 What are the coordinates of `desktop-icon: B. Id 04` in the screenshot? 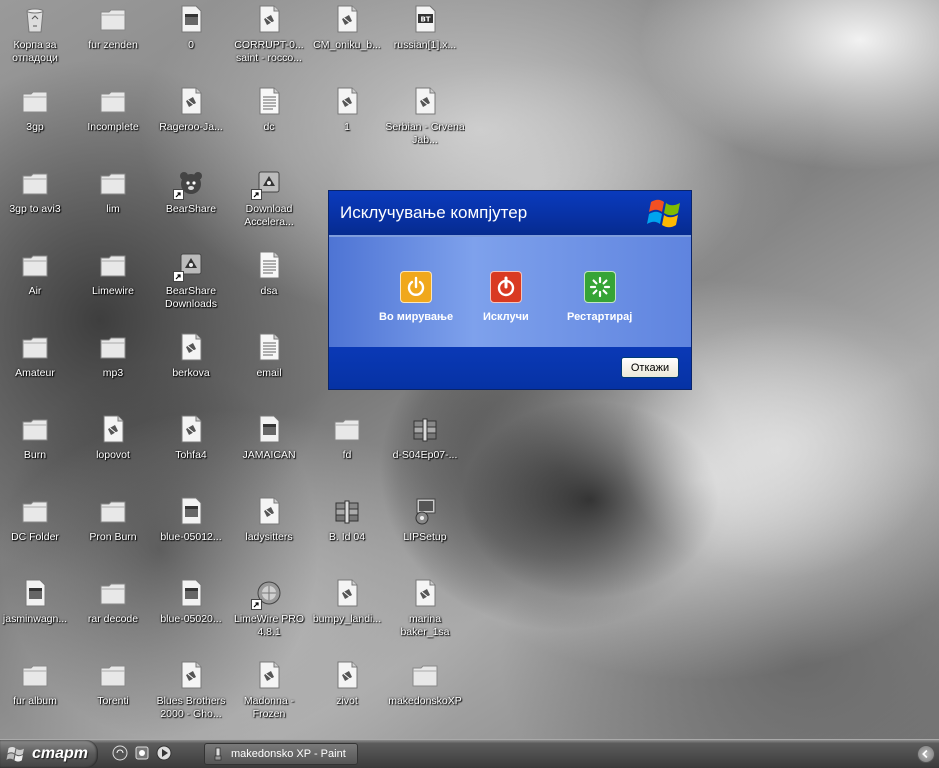 It's located at (347, 534).